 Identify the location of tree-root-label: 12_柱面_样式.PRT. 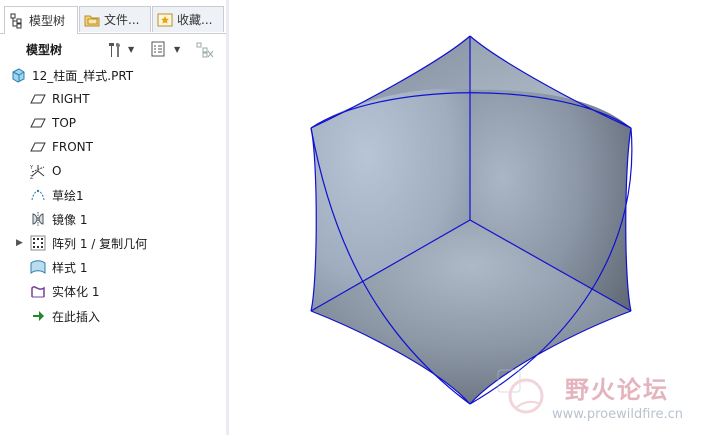
(83, 75).